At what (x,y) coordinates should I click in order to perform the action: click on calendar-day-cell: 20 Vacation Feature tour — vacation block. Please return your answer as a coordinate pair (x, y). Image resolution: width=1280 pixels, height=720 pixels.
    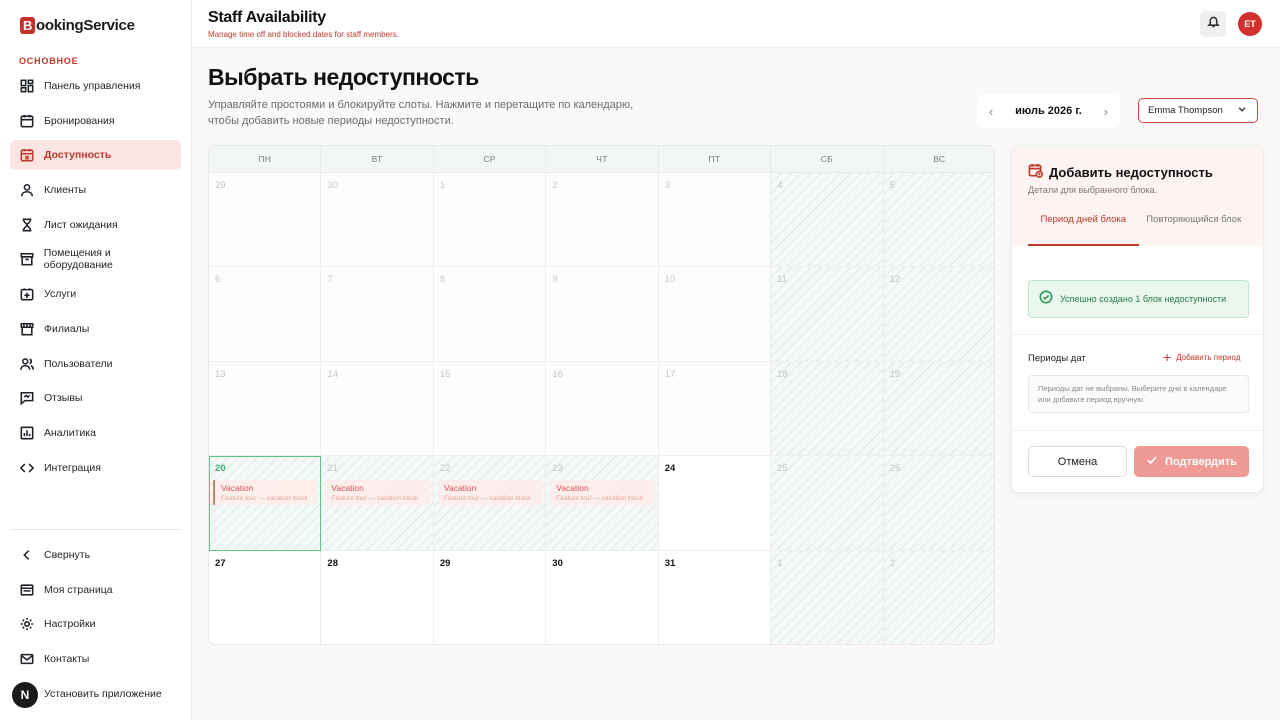
    Looking at the image, I should click on (265, 503).